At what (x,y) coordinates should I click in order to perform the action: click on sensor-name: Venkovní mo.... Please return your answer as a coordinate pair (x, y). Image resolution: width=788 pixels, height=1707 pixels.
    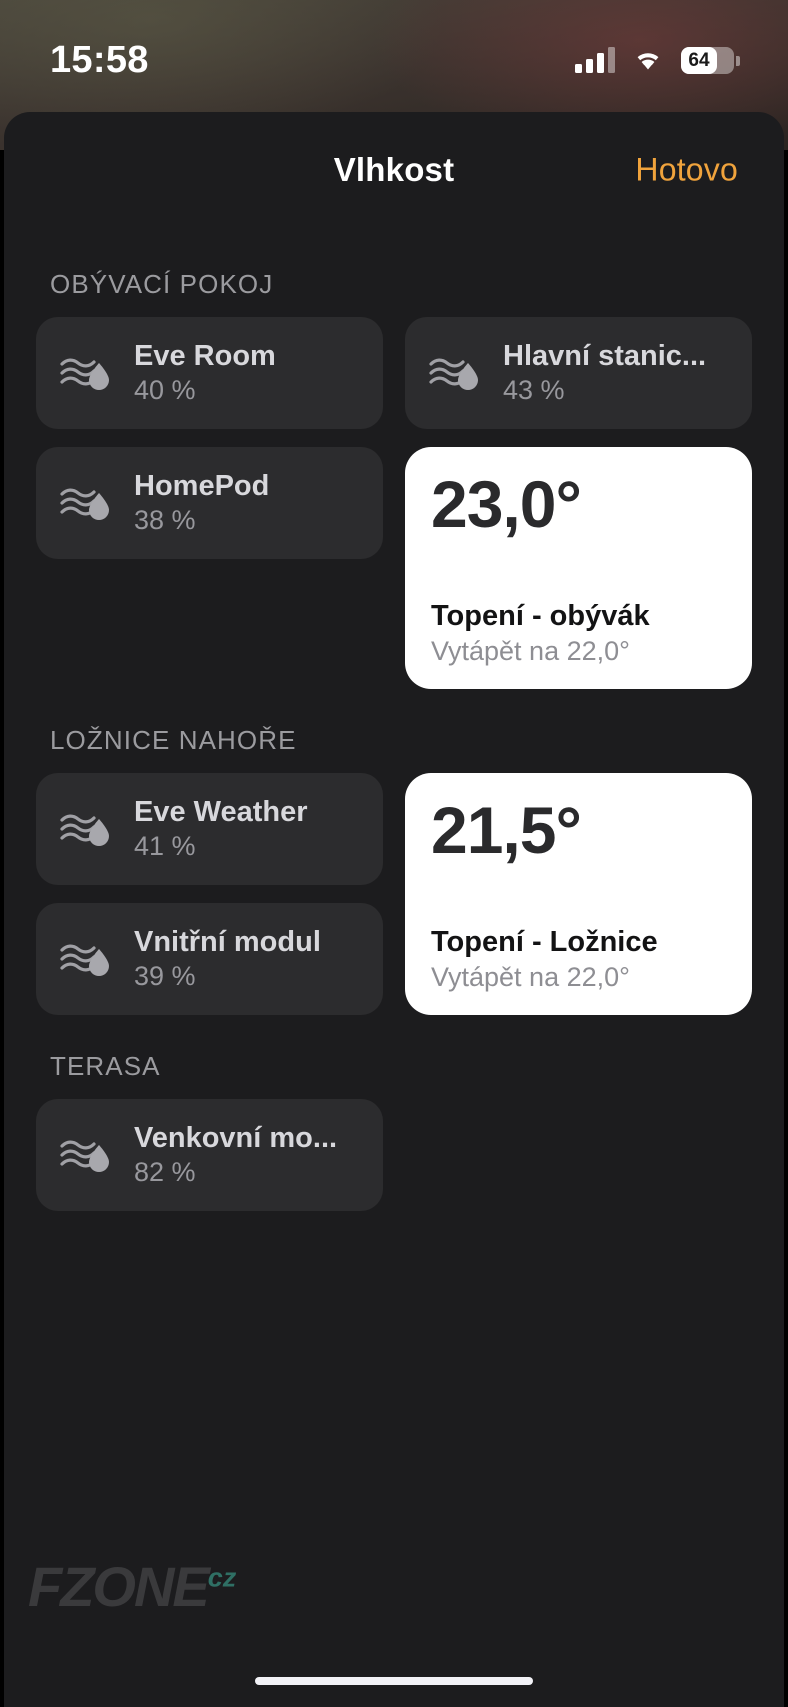
    Looking at the image, I should click on (236, 1137).